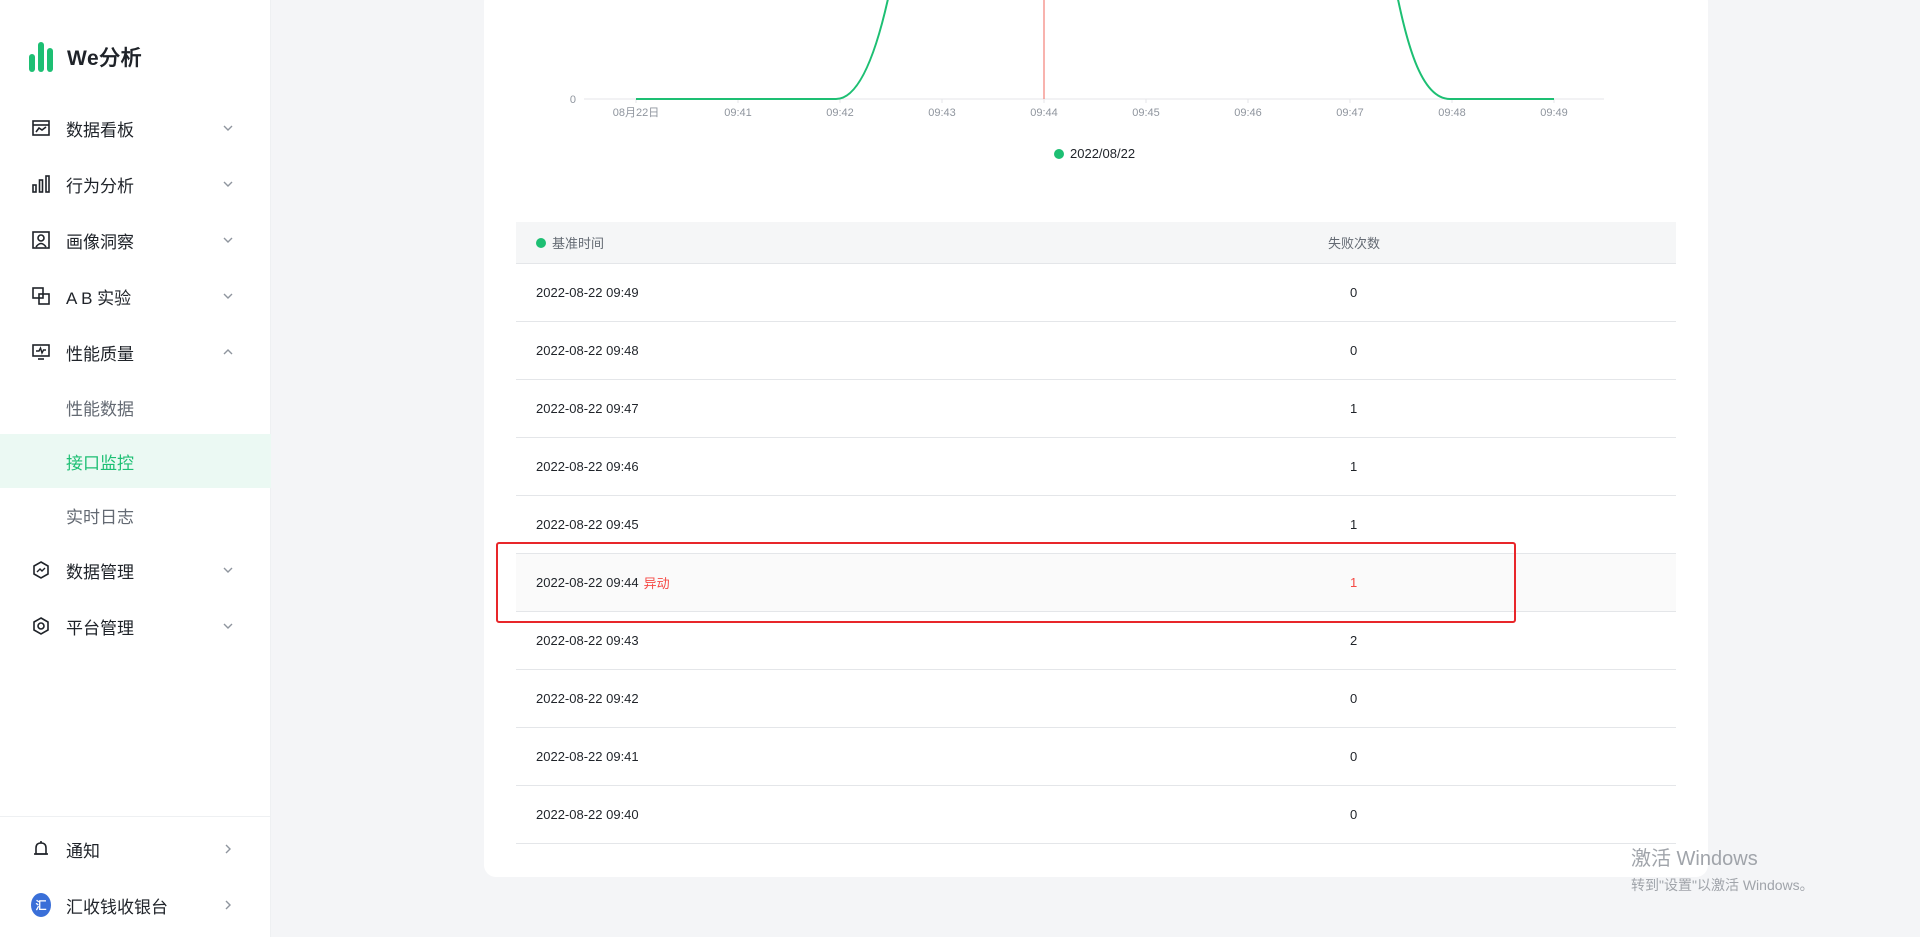  I want to click on y-tick-label: 0, so click(573, 100).